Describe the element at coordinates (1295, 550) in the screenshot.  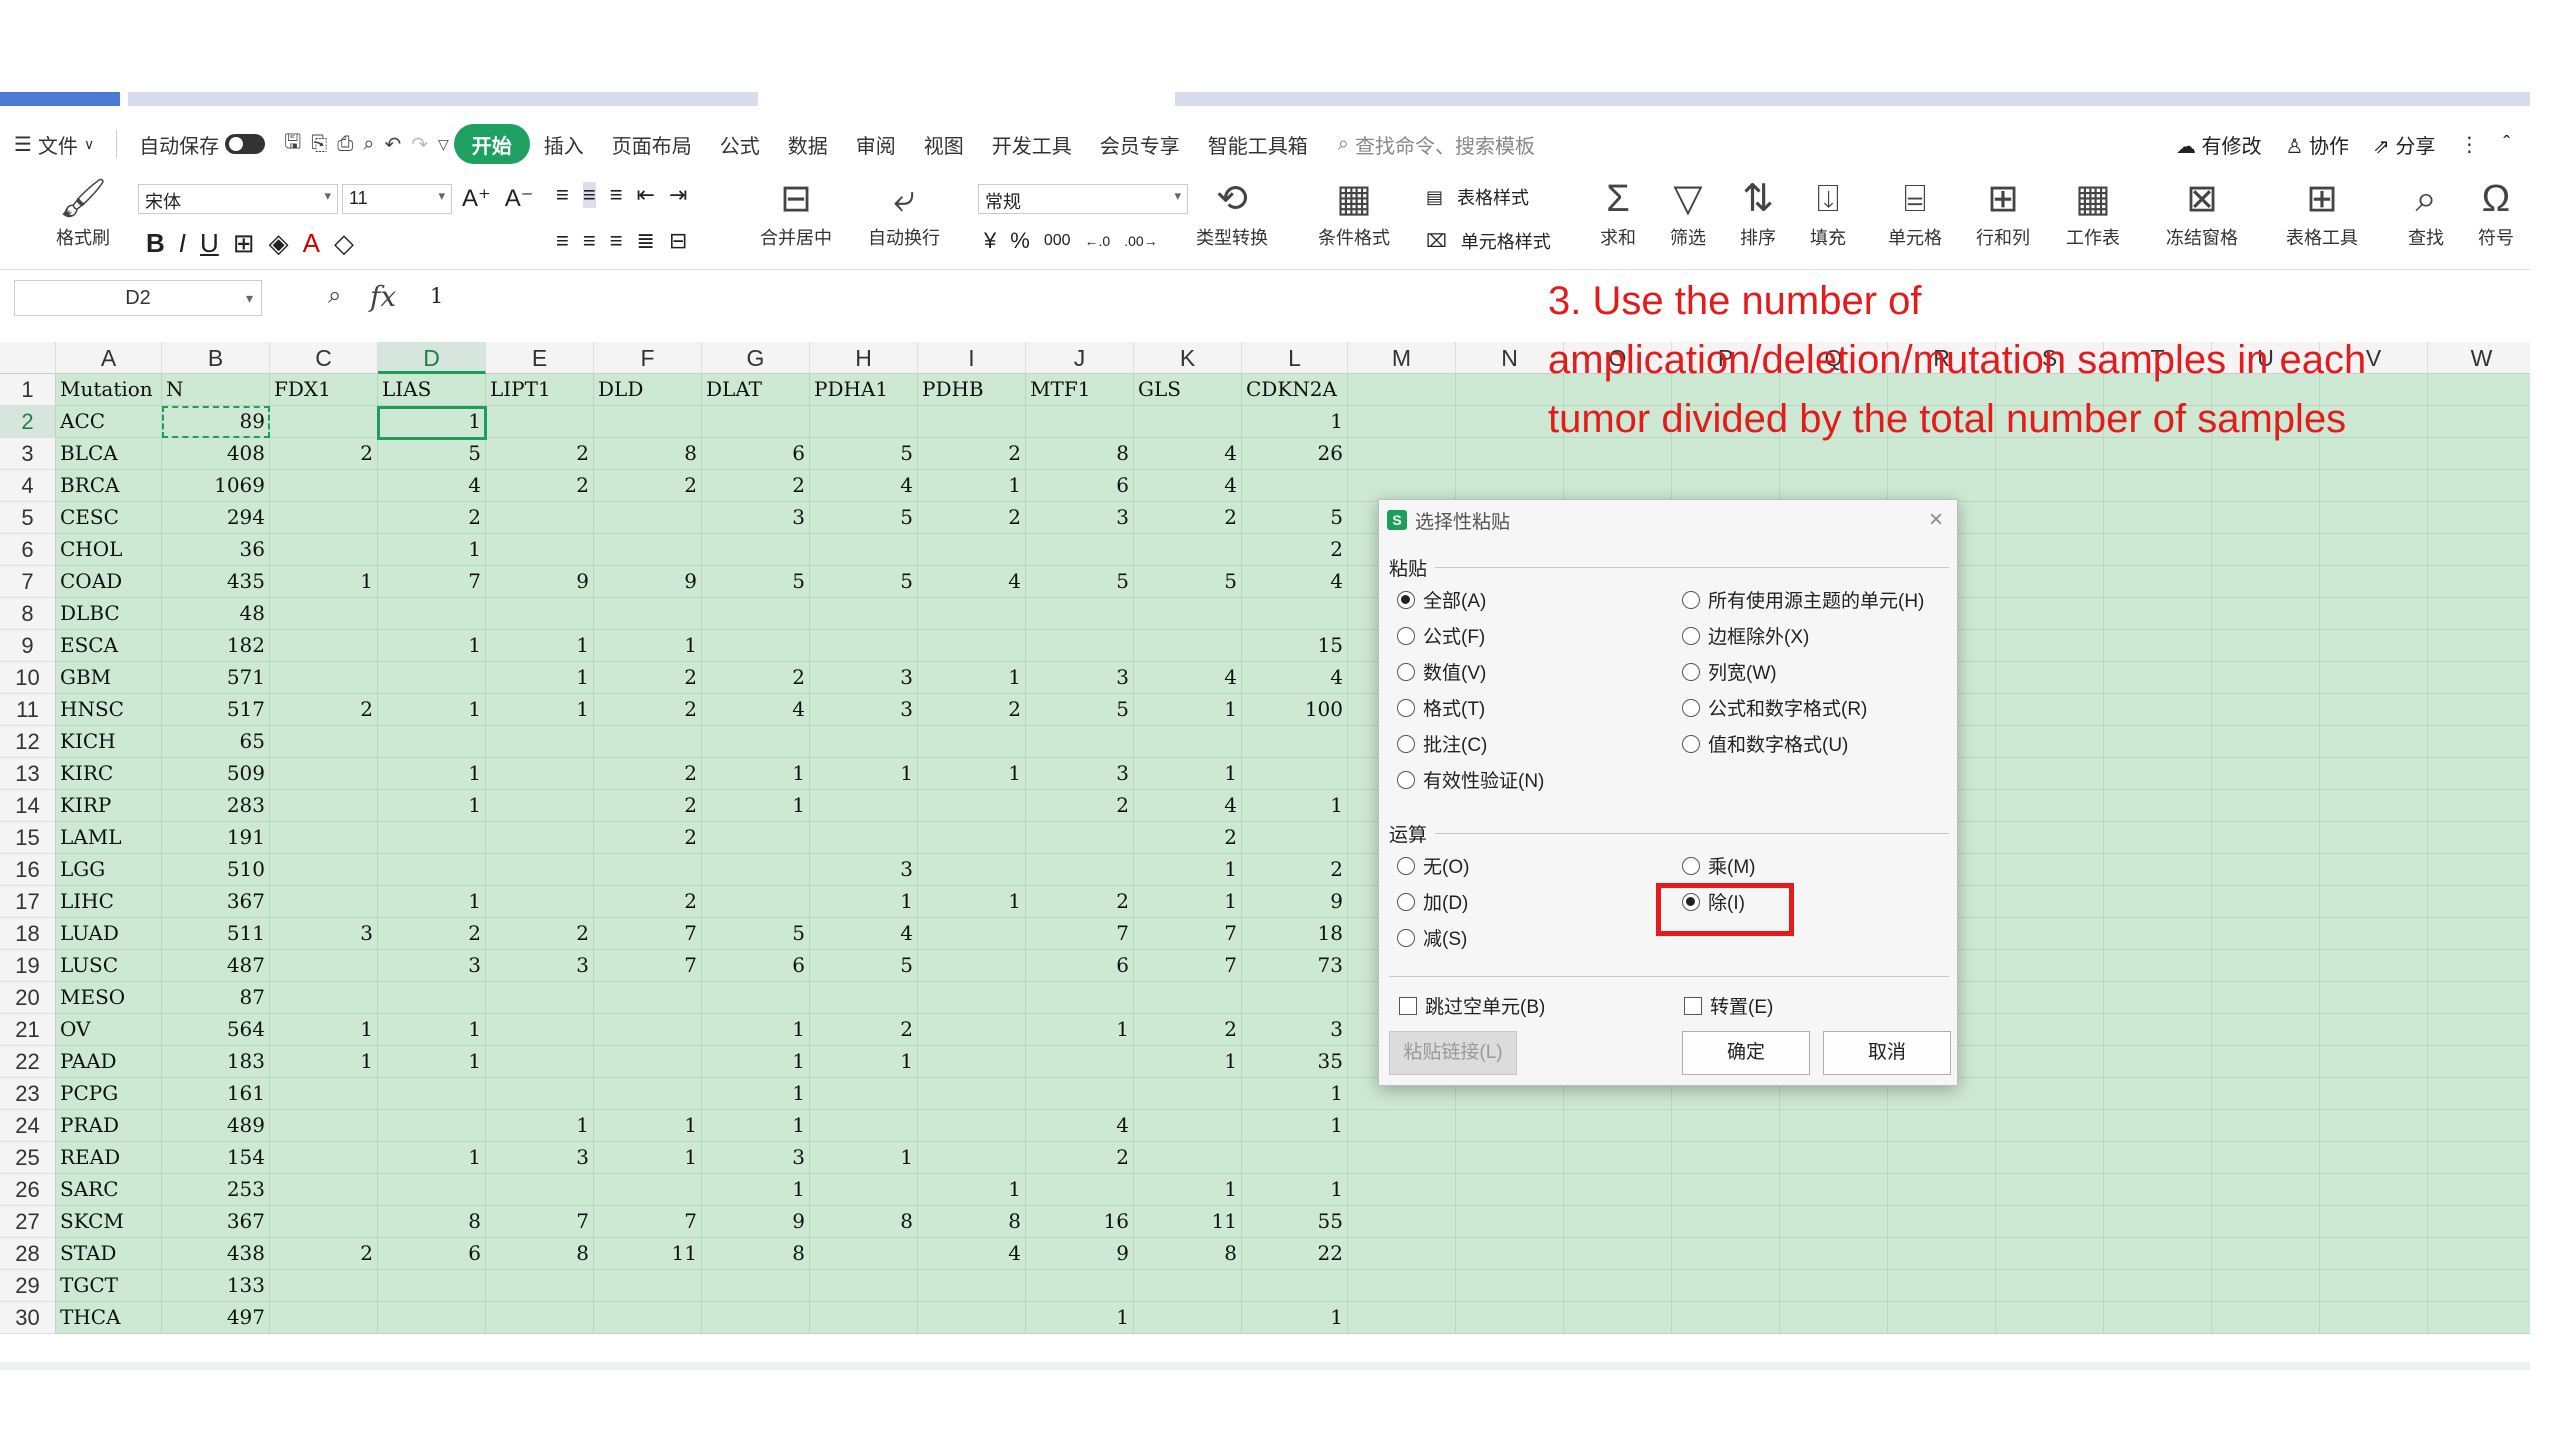
I see `cell-l6: 2` at that location.